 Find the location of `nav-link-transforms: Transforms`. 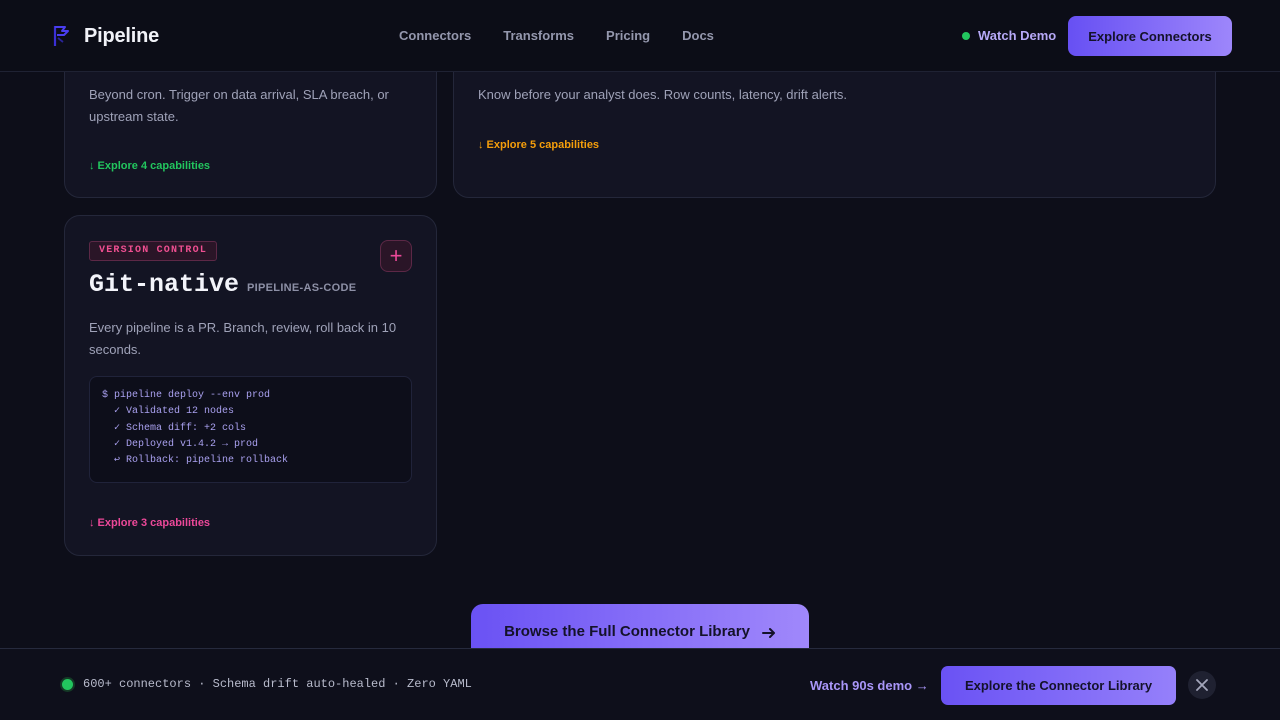

nav-link-transforms: Transforms is located at coordinates (538, 35).